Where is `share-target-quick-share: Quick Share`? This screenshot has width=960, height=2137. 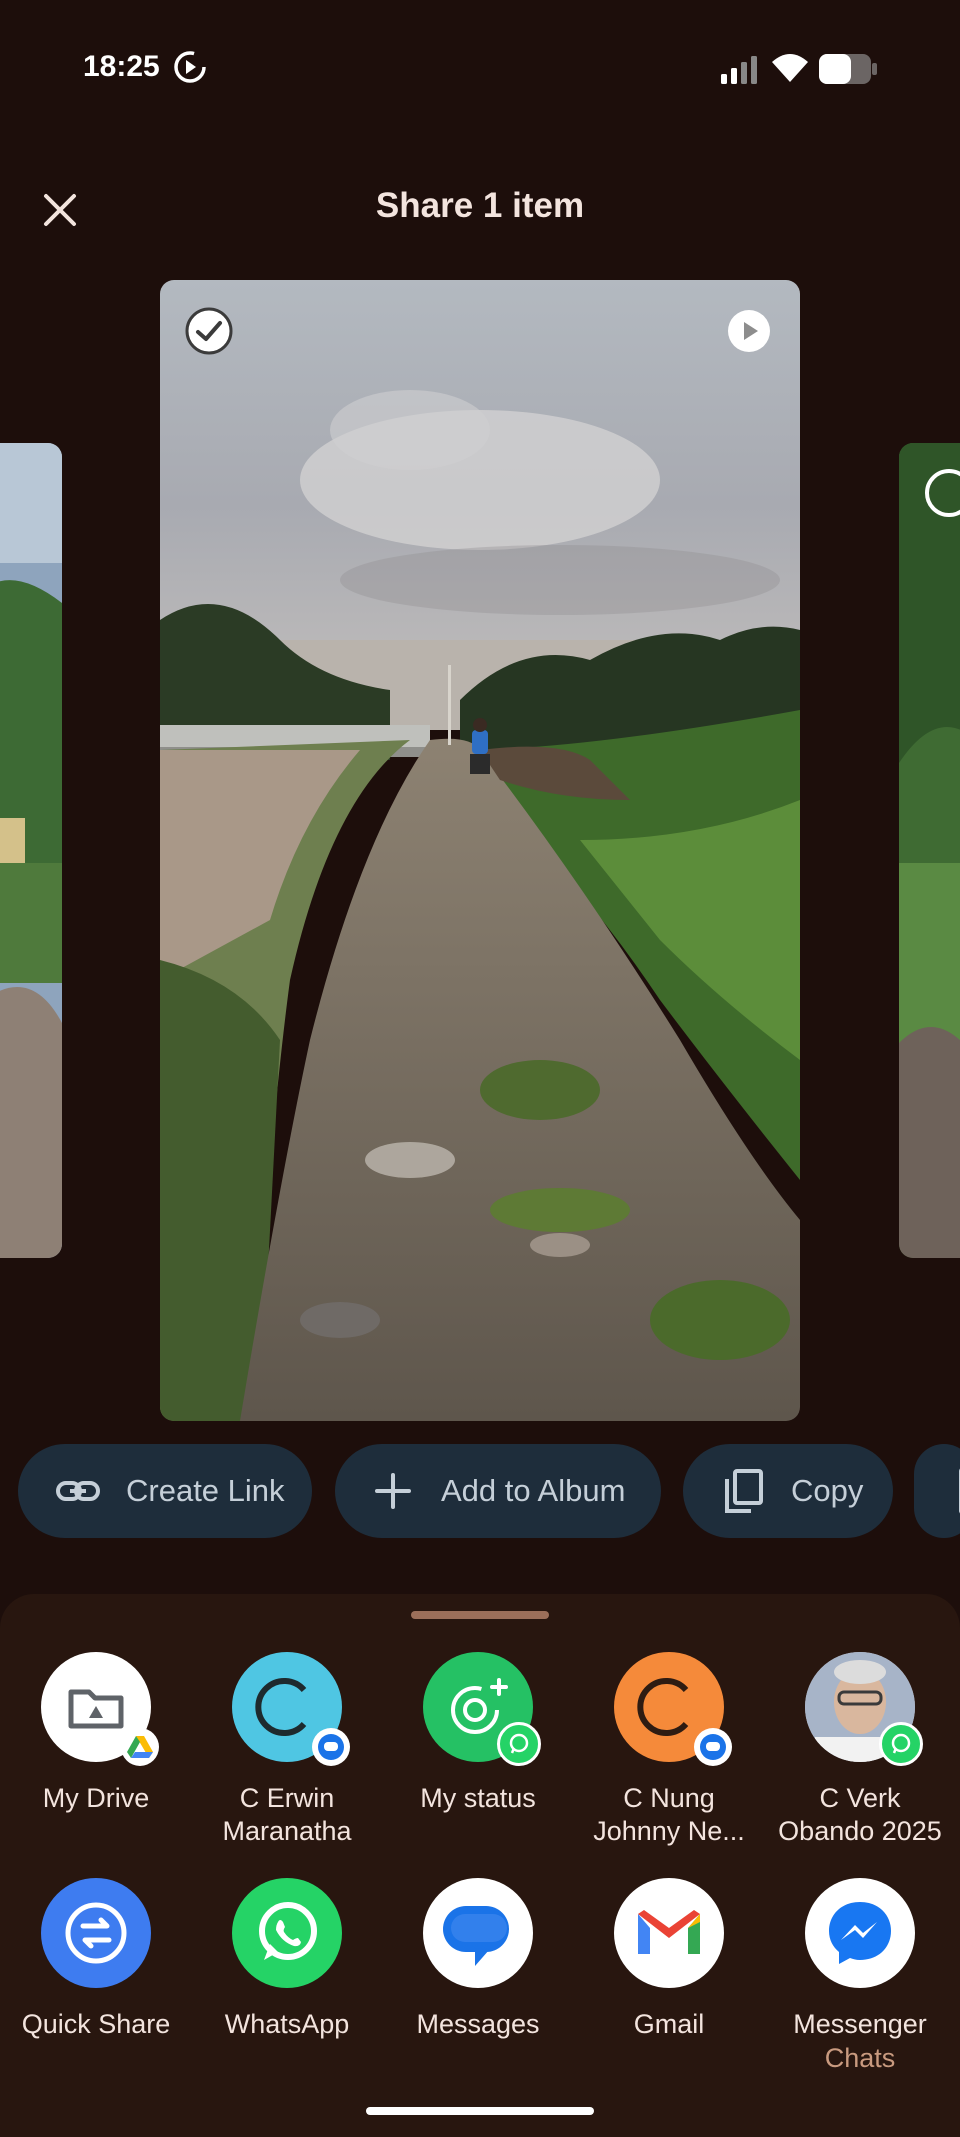
share-target-quick-share: Quick Share is located at coordinates (96, 1959).